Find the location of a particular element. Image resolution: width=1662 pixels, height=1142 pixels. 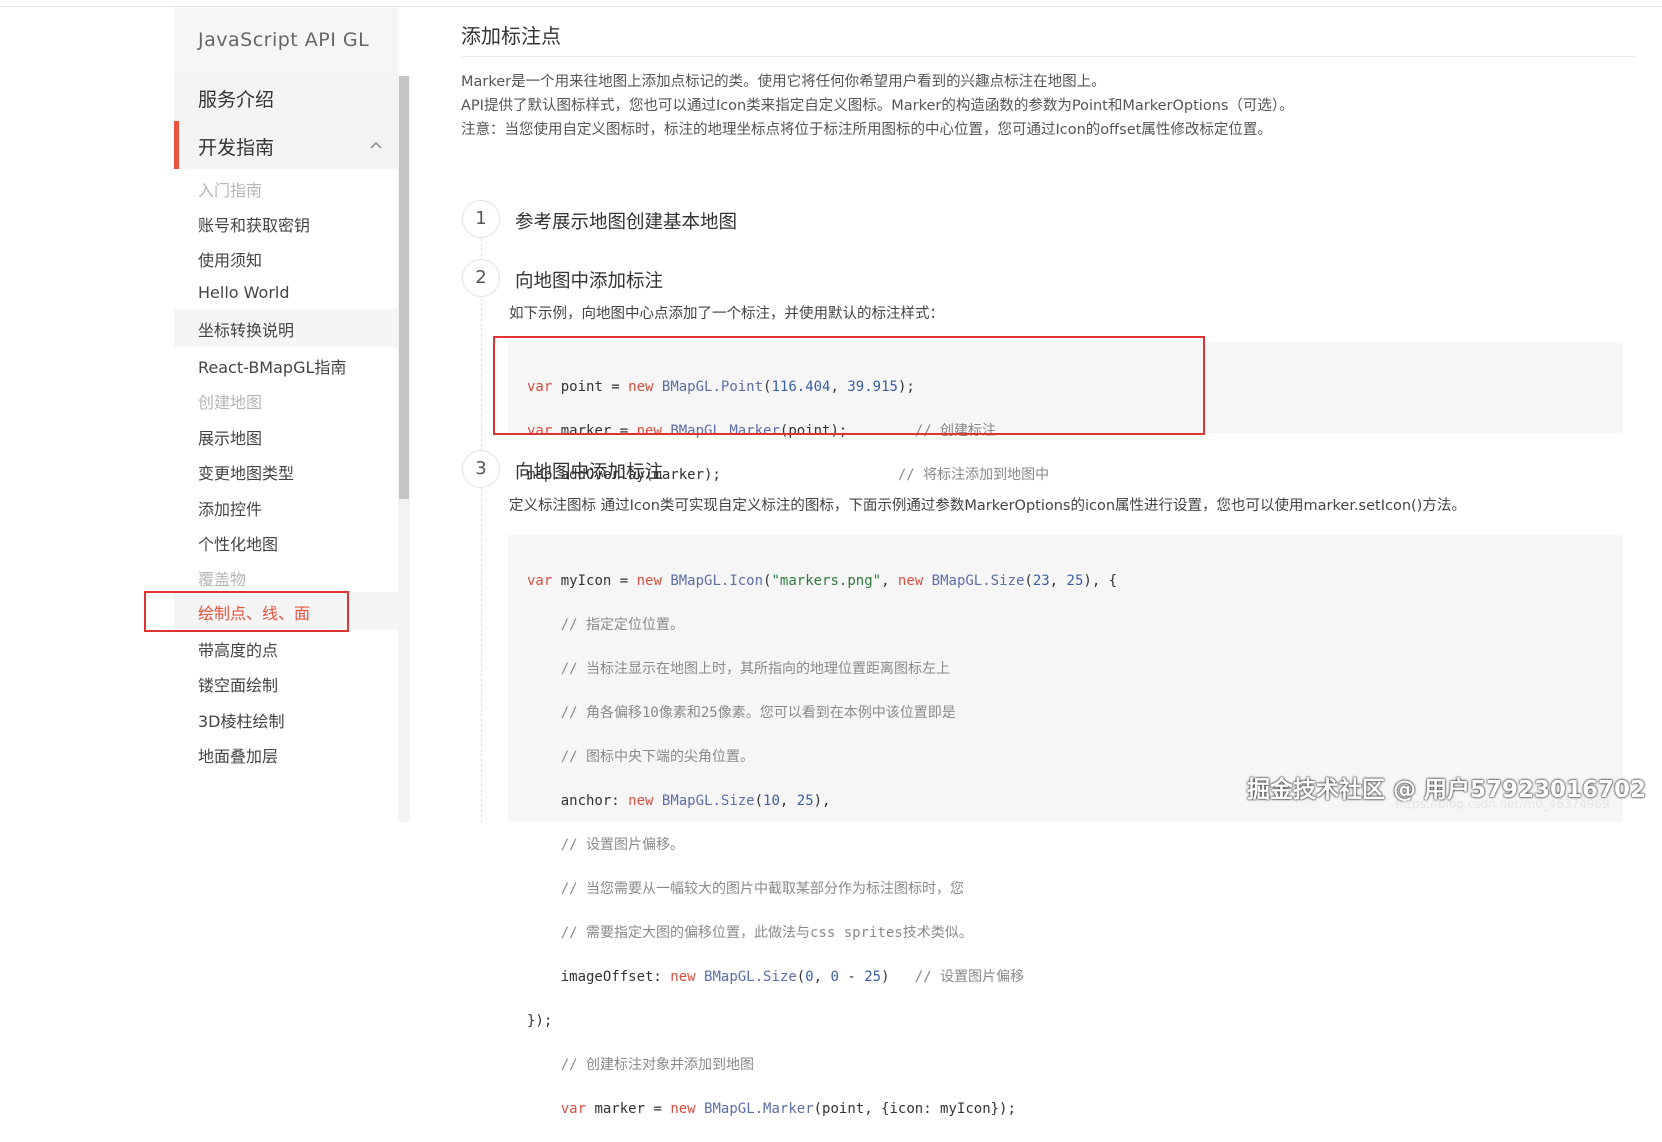

sidebar-item-show-map: 展示地图 is located at coordinates (230, 437).